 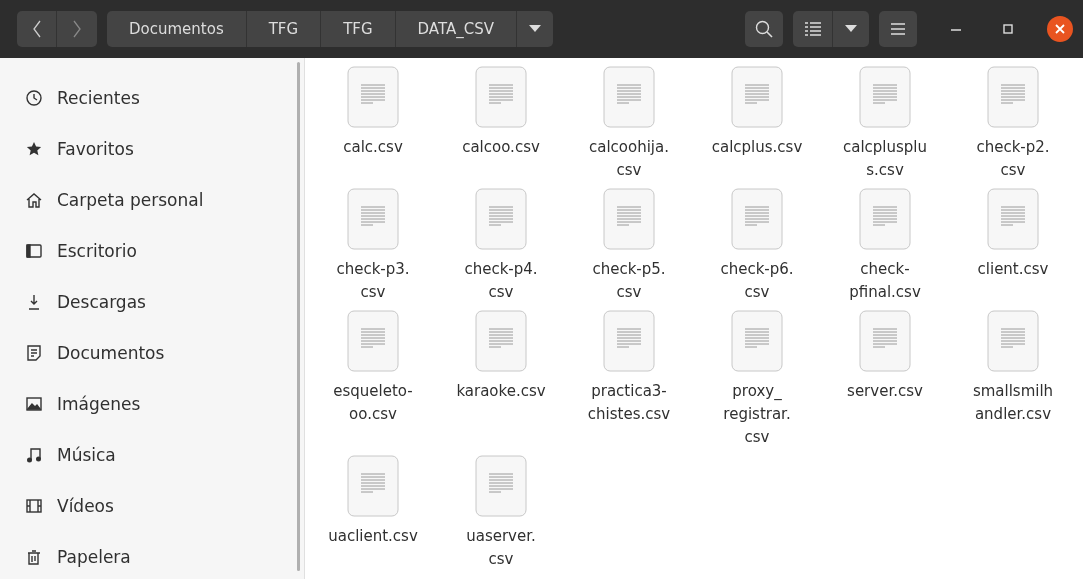 What do you see at coordinates (99, 403) in the screenshot?
I see `sidebar-item: Imágenes` at bounding box center [99, 403].